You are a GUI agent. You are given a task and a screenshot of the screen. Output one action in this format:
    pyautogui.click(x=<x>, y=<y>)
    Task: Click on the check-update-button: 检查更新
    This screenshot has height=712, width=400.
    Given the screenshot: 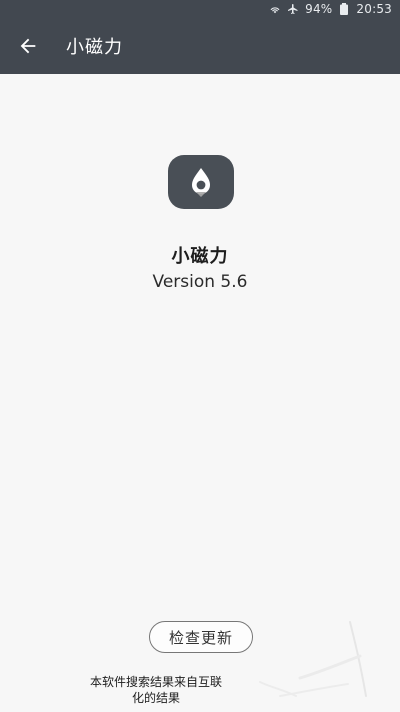 What is the action you would take?
    pyautogui.click(x=201, y=637)
    